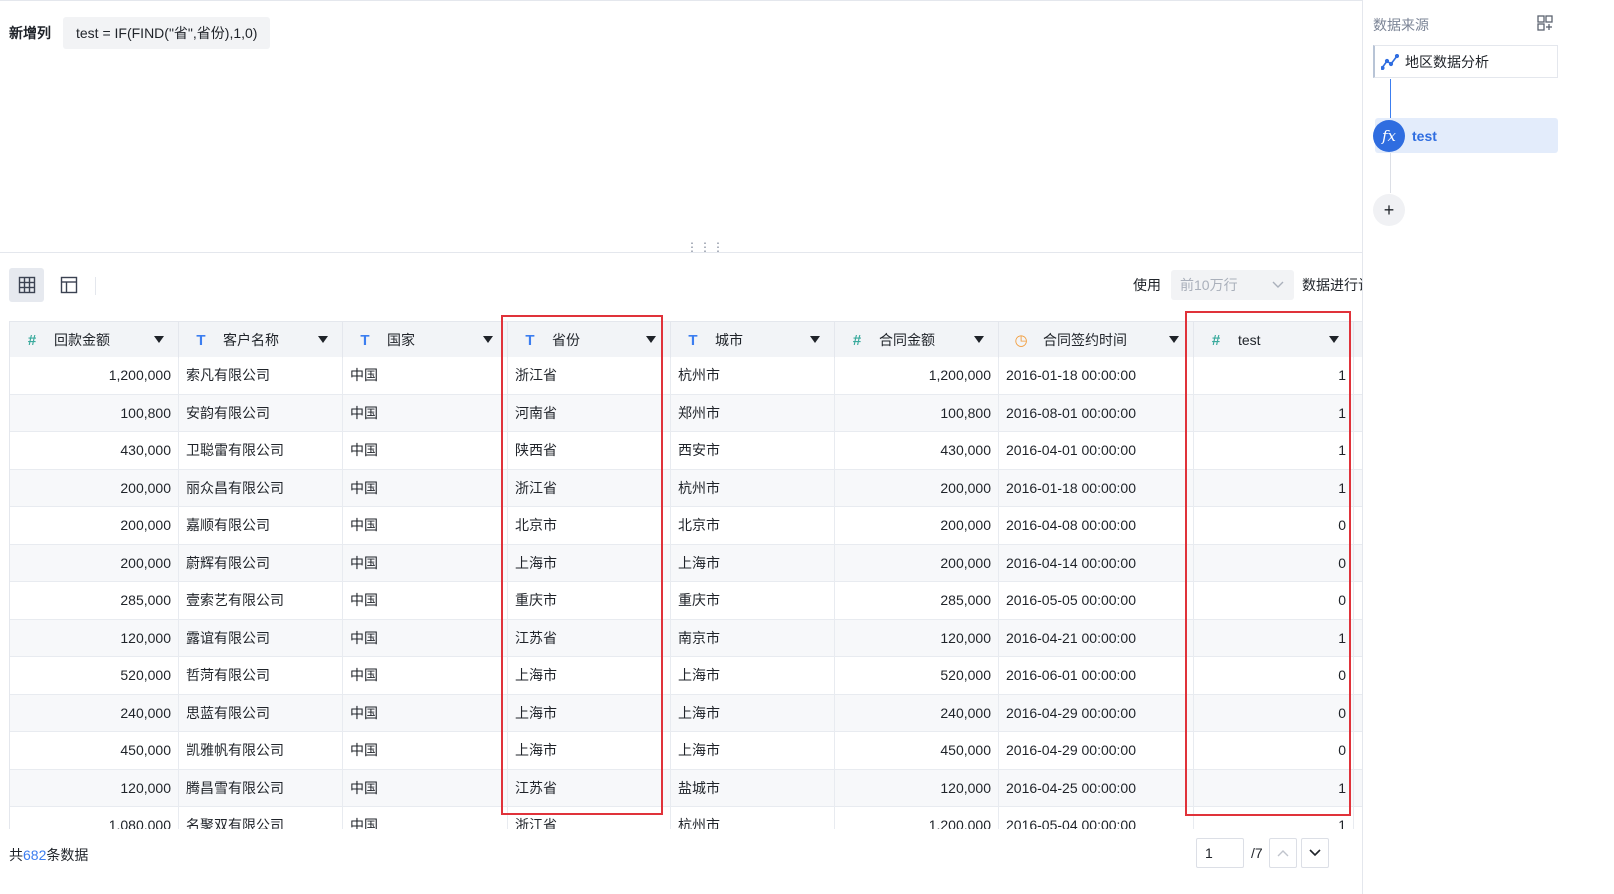 The image size is (1614, 894). Describe the element at coordinates (1278, 284) in the screenshot. I see `chevron-down-icon` at that location.